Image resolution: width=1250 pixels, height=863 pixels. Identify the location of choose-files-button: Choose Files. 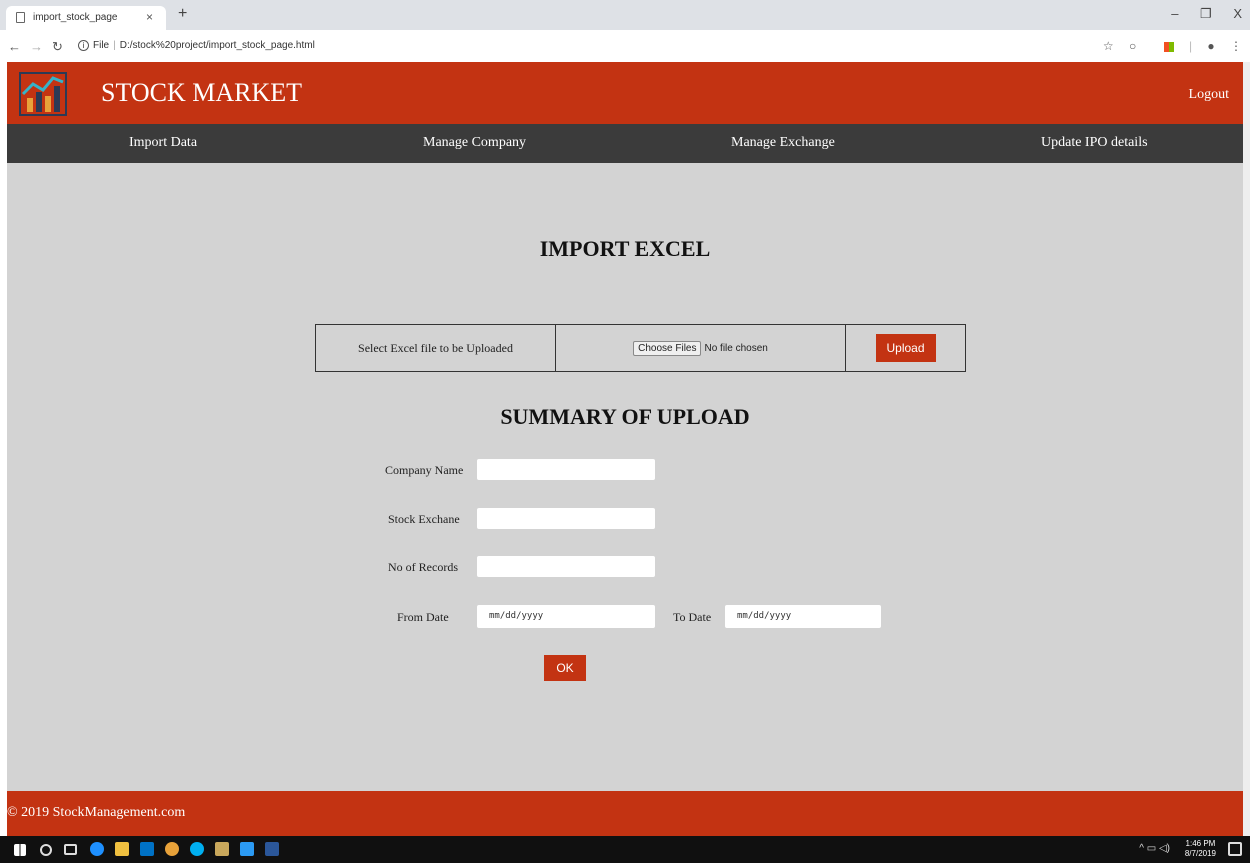
(667, 348).